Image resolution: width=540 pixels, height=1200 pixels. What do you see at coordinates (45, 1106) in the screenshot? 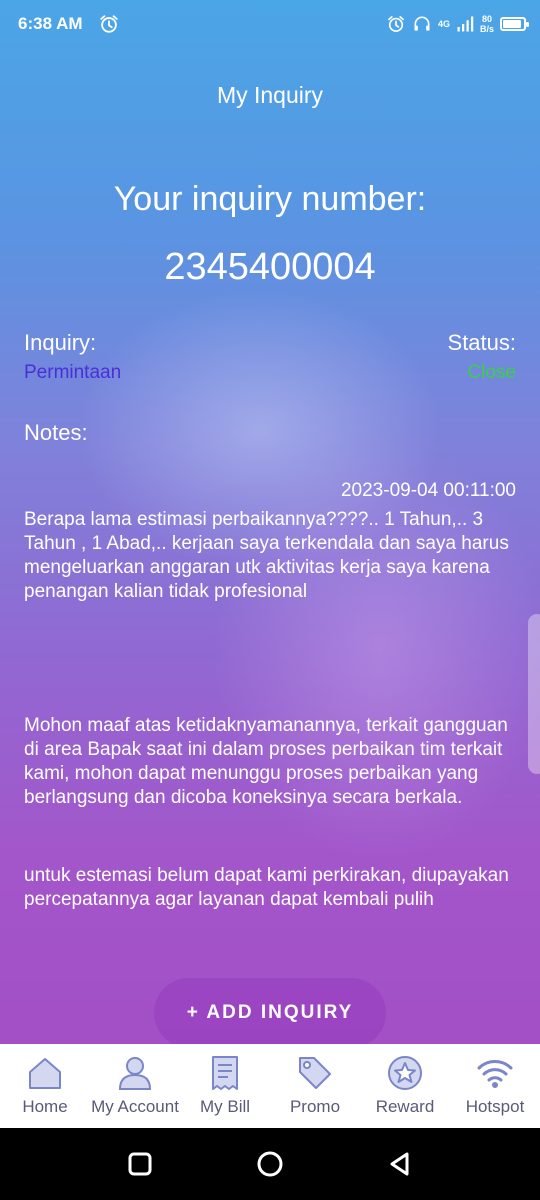
I see `nav-label-home: Home` at bounding box center [45, 1106].